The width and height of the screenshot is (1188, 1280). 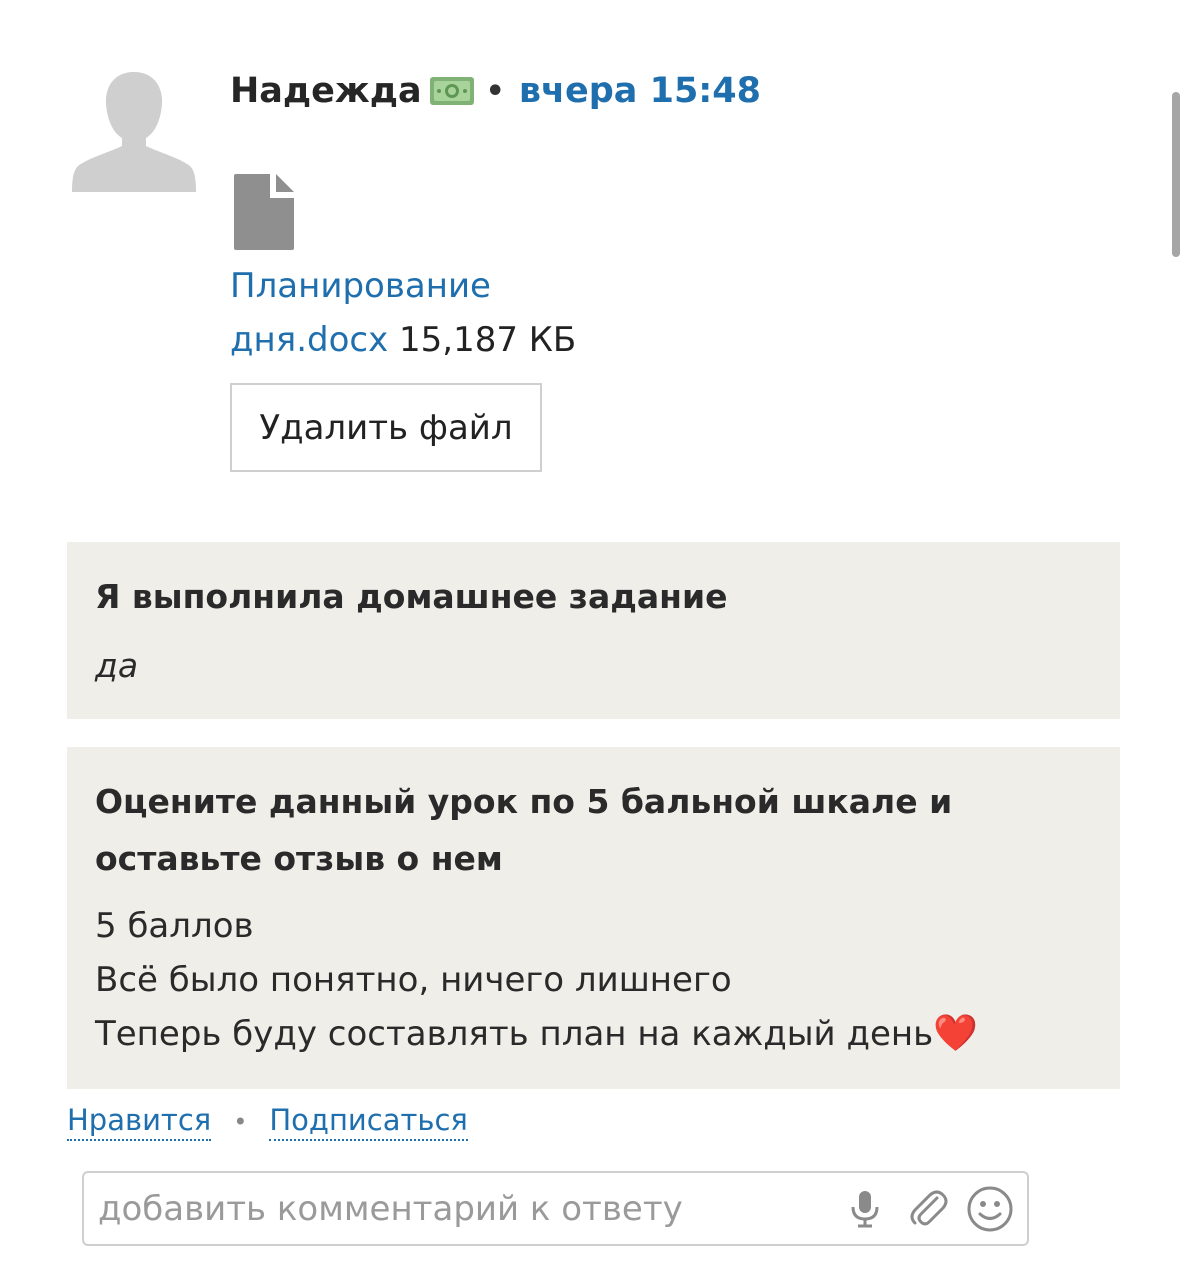 What do you see at coordinates (368, 1122) in the screenshot?
I see `subscribe-link: Подписаться` at bounding box center [368, 1122].